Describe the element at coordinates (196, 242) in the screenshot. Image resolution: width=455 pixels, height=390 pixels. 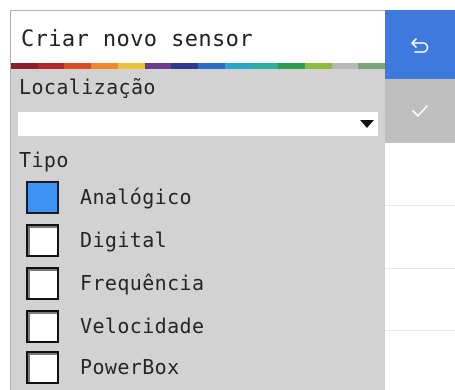
I see `type-option-digital: Digital` at that location.